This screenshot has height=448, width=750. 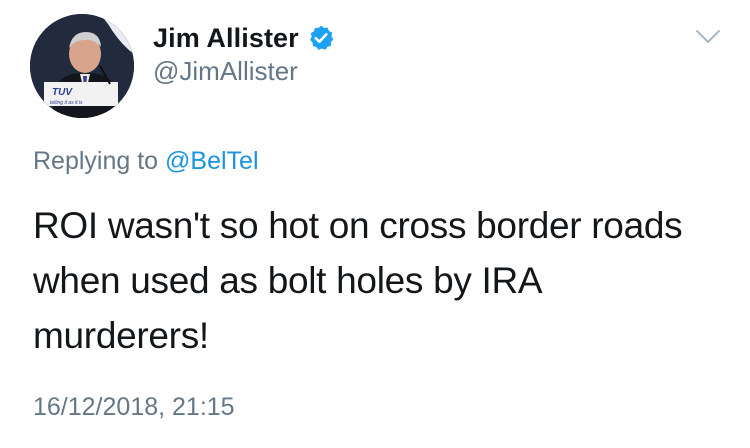 I want to click on avatar-photo: TUV telling it as it is, so click(x=82, y=66).